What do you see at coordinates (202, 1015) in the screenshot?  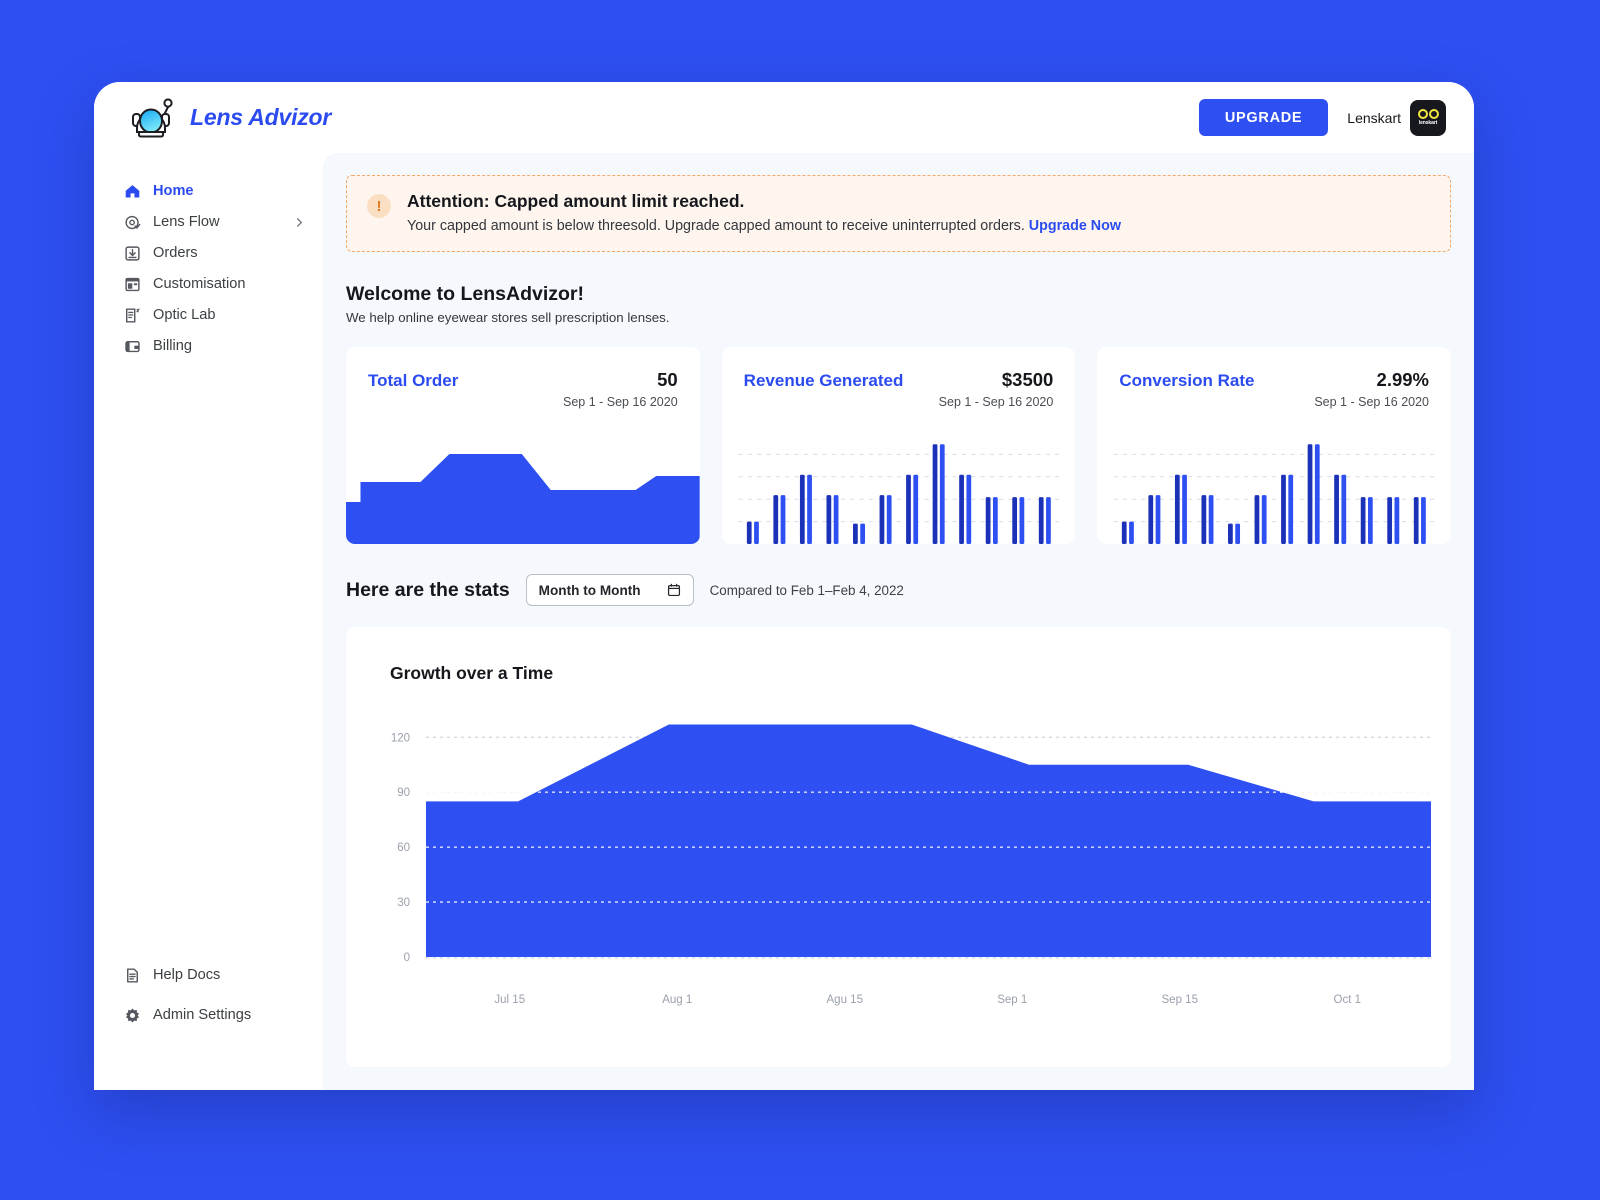 I see `sidebar-item-label: Admin Settings` at bounding box center [202, 1015].